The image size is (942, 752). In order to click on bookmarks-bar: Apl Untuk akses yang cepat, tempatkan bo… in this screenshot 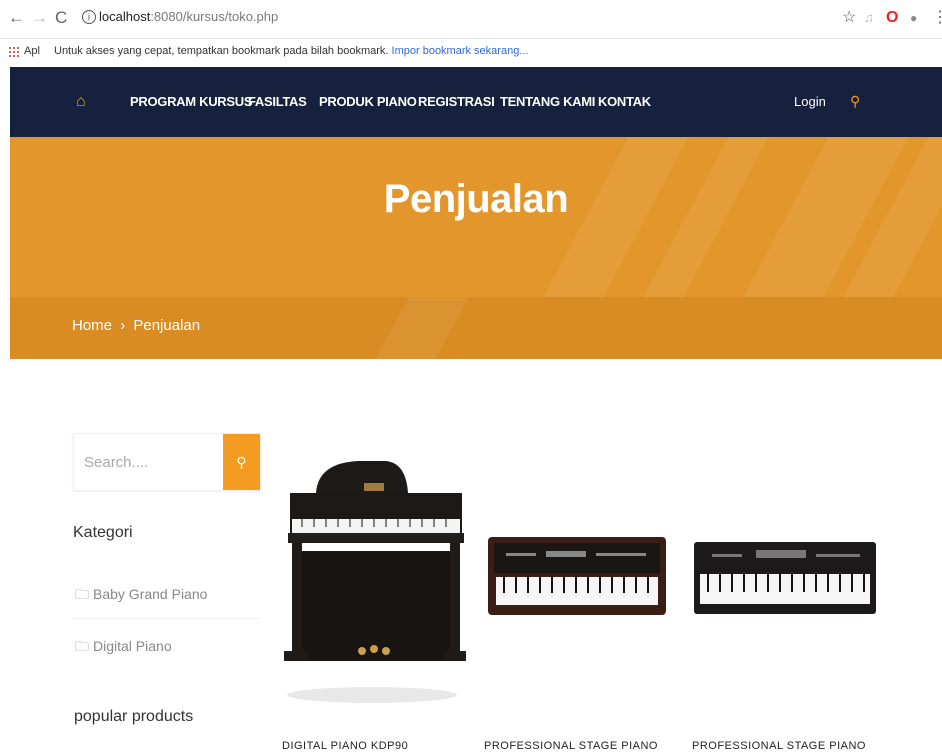, I will do `click(471, 52)`.